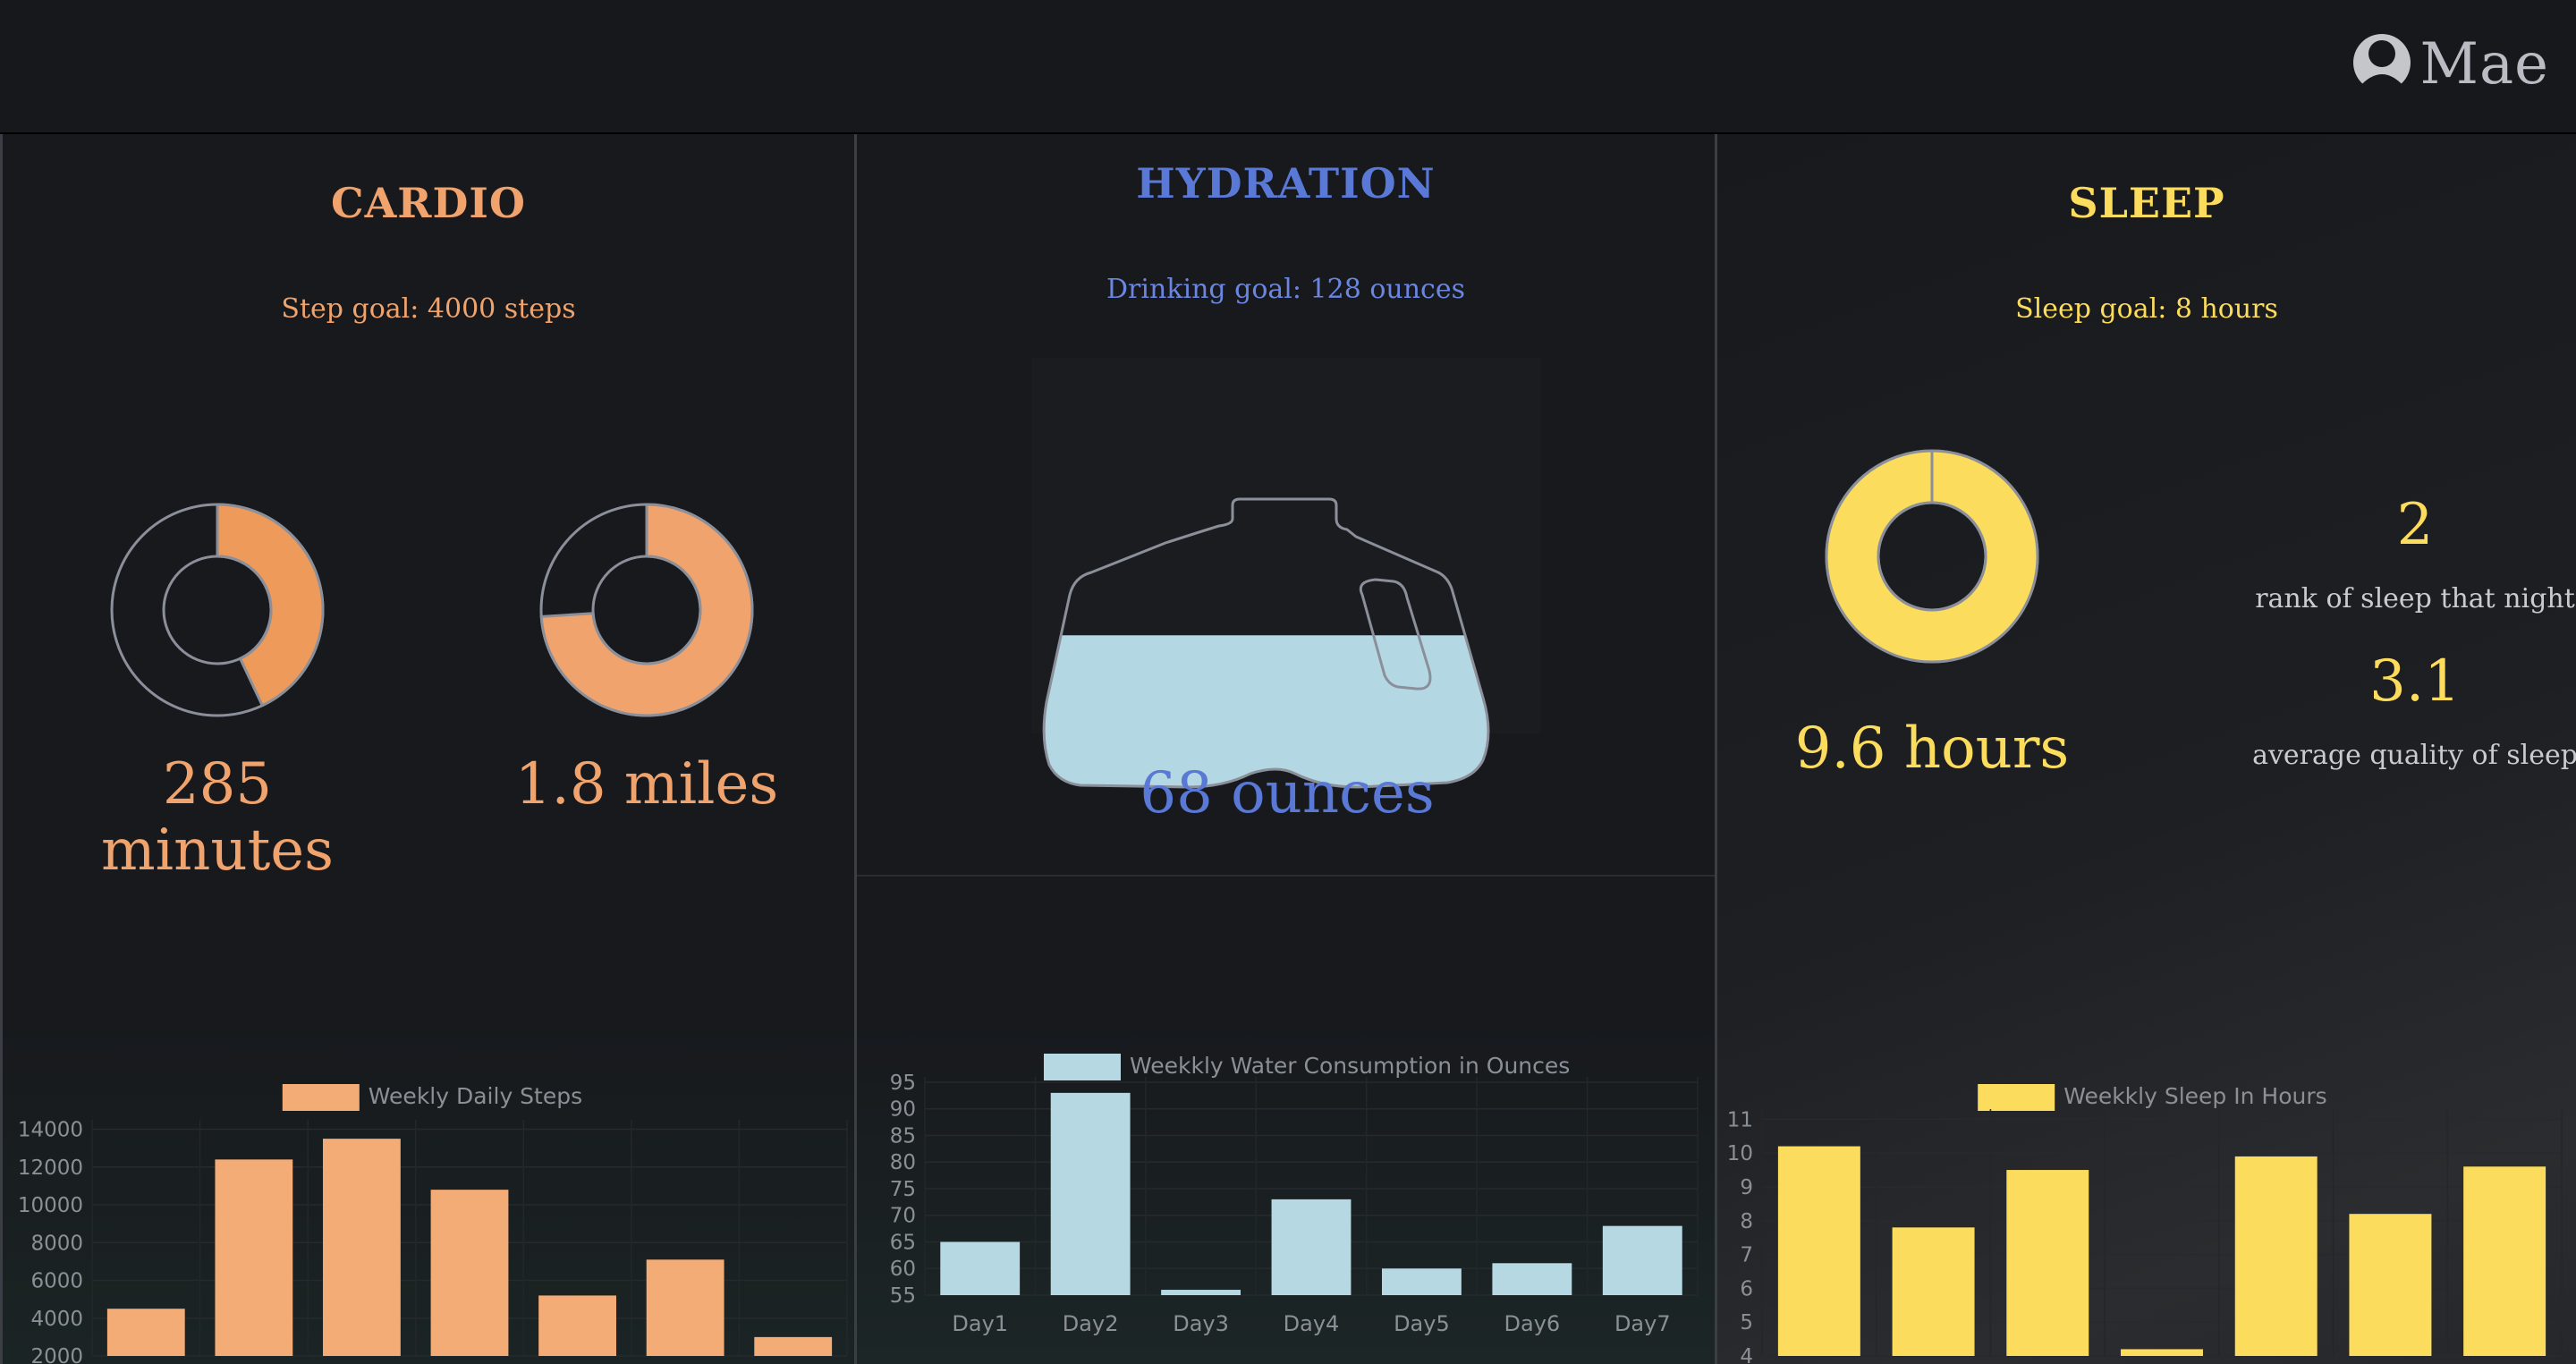 The width and height of the screenshot is (2576, 1364). I want to click on sleep-title: SLEEP, so click(2146, 203).